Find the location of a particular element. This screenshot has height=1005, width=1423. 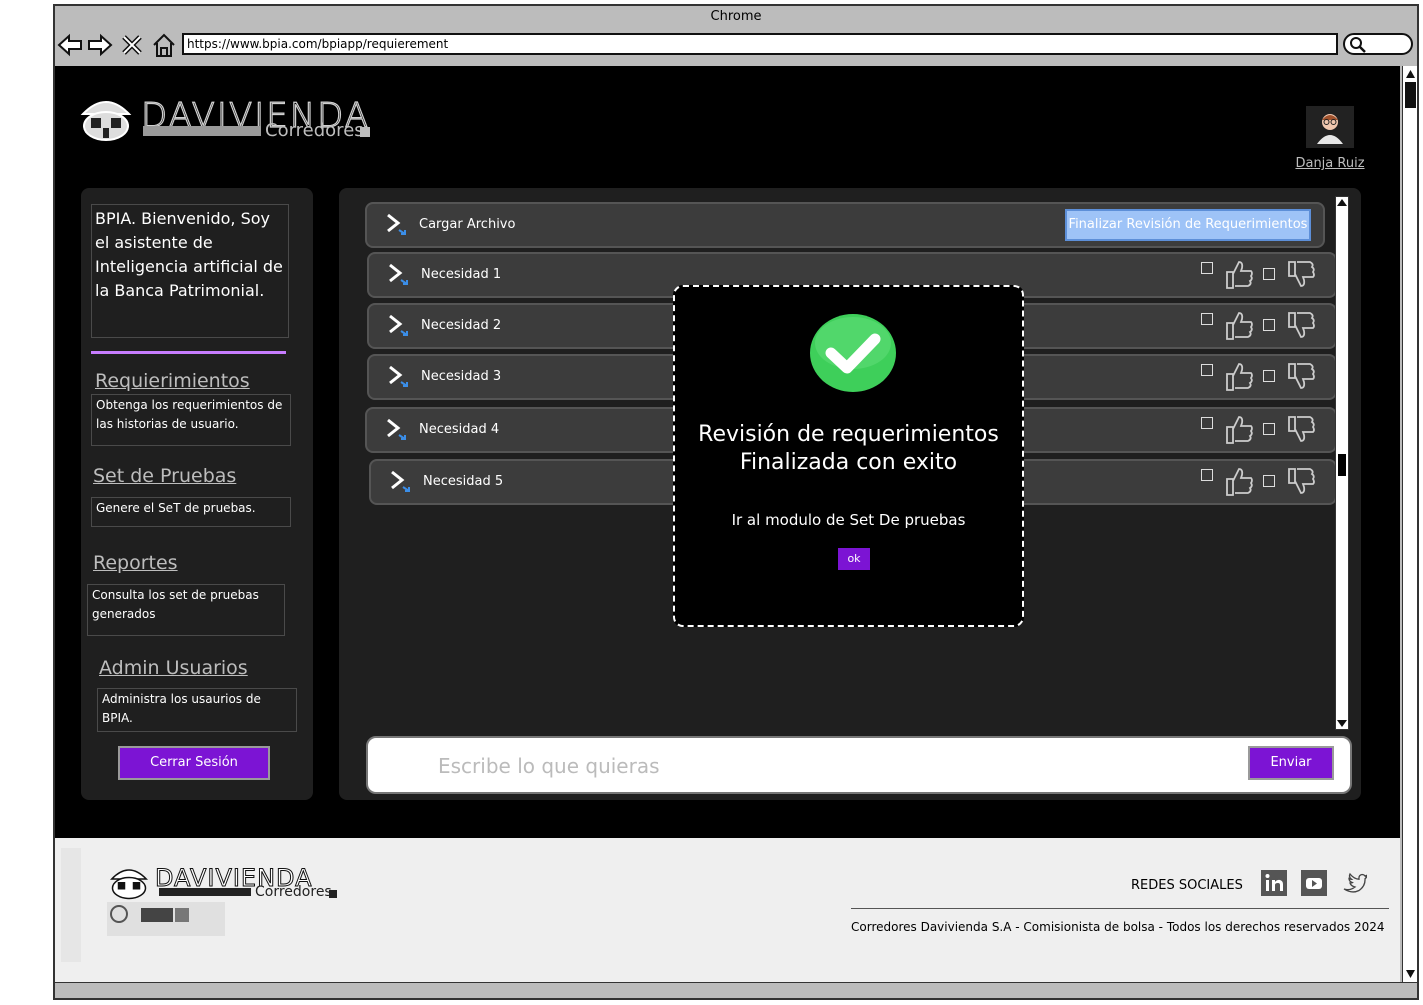

sidebar-item-reportes: Reportes is located at coordinates (135, 563).